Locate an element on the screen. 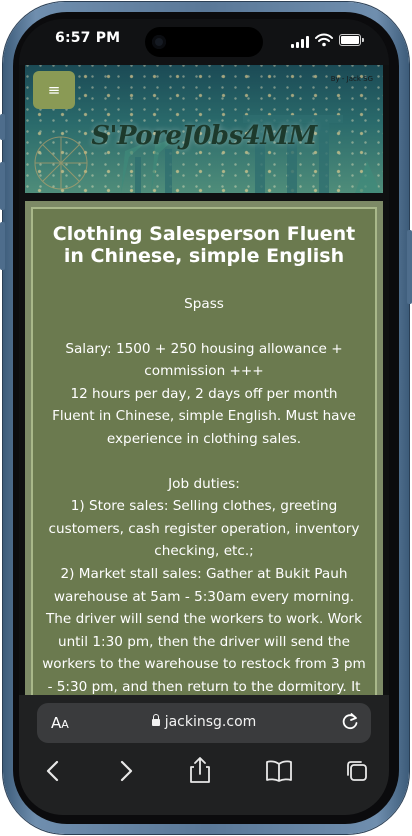 The image size is (412, 836). bookmarks-icon is located at coordinates (279, 771).